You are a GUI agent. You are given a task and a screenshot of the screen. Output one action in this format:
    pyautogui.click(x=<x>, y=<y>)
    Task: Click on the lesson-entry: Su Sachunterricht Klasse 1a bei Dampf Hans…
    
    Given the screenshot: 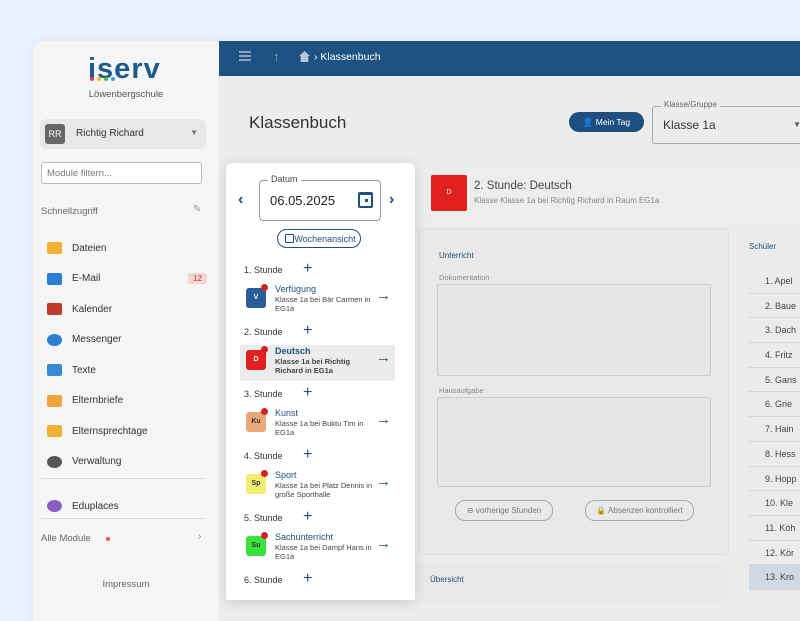 What is the action you would take?
    pyautogui.click(x=317, y=549)
    